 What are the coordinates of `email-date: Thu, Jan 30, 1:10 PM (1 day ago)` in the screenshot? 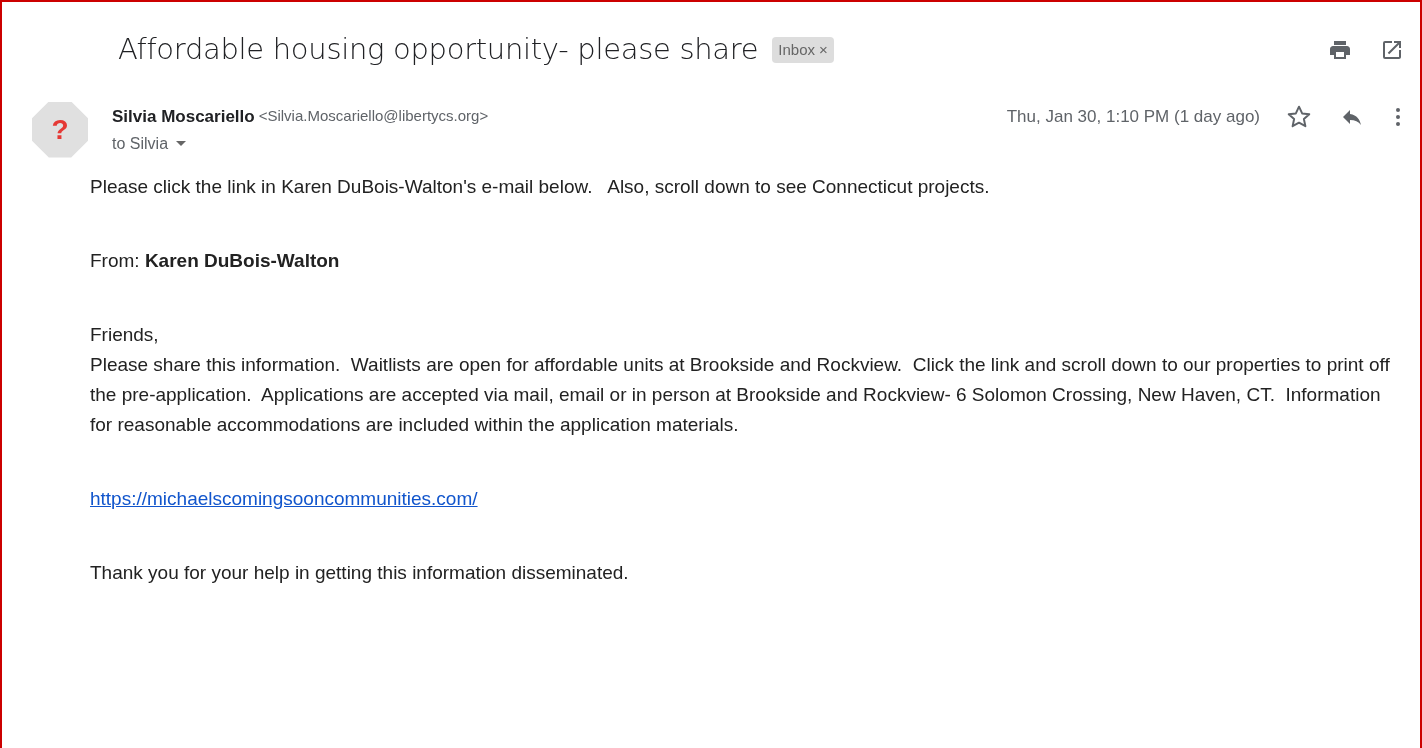 It's located at (1133, 116).